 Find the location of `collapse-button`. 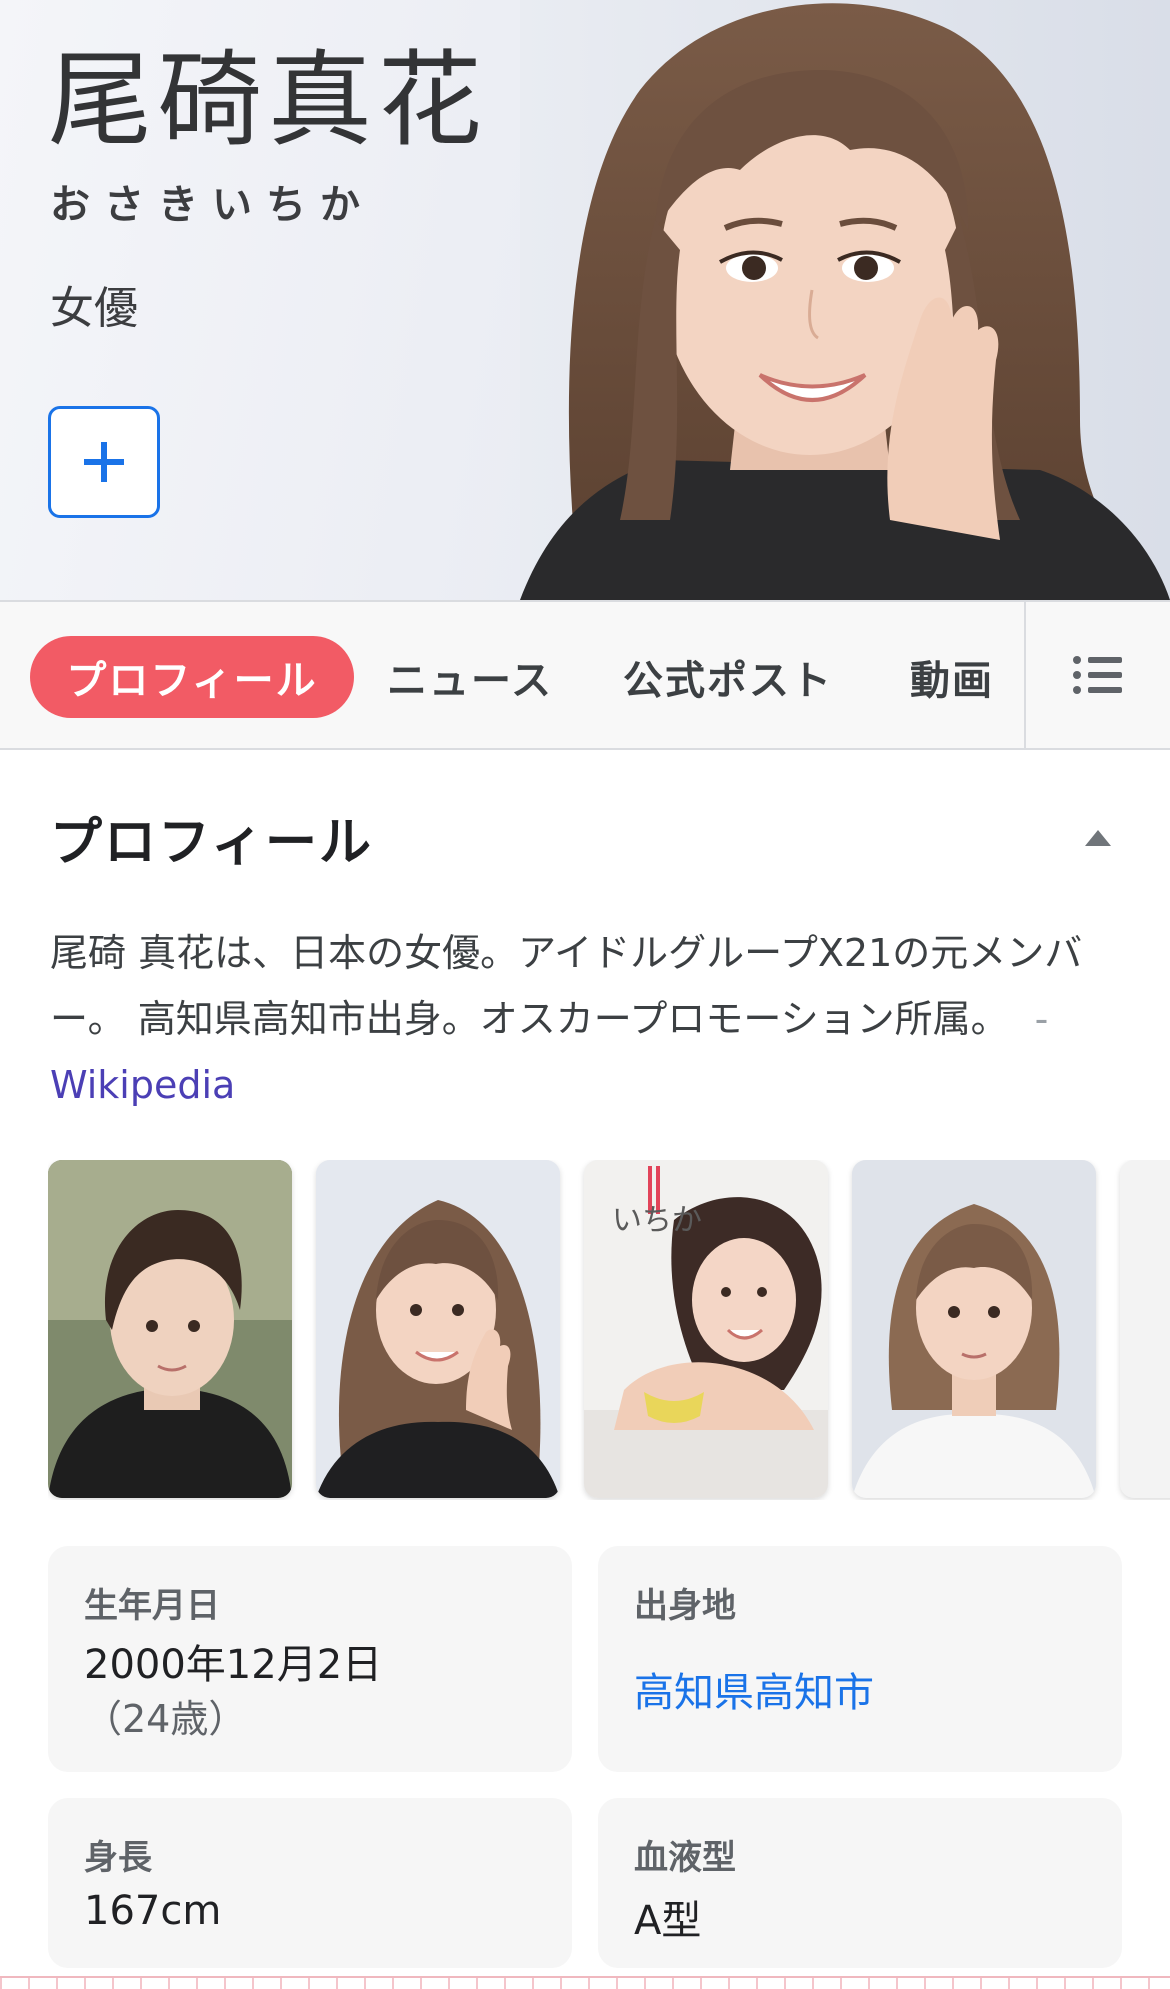

collapse-button is located at coordinates (1098, 838).